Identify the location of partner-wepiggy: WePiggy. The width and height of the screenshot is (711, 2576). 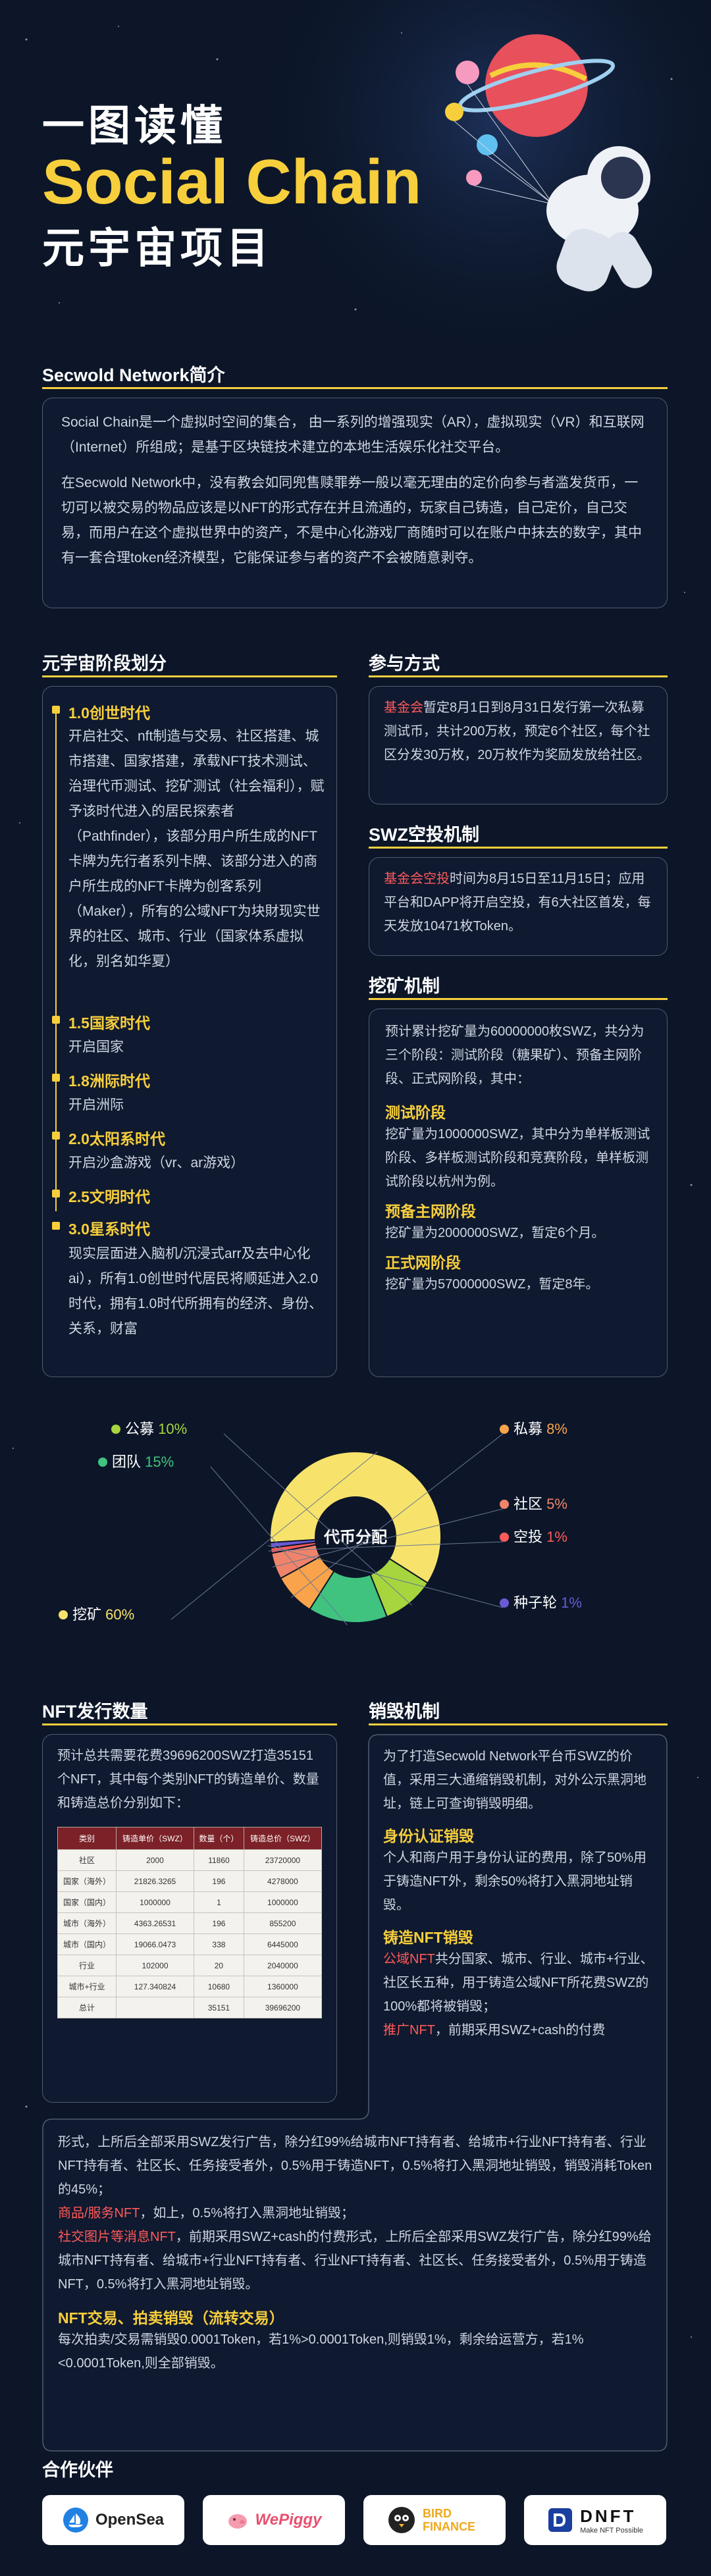
(274, 2520).